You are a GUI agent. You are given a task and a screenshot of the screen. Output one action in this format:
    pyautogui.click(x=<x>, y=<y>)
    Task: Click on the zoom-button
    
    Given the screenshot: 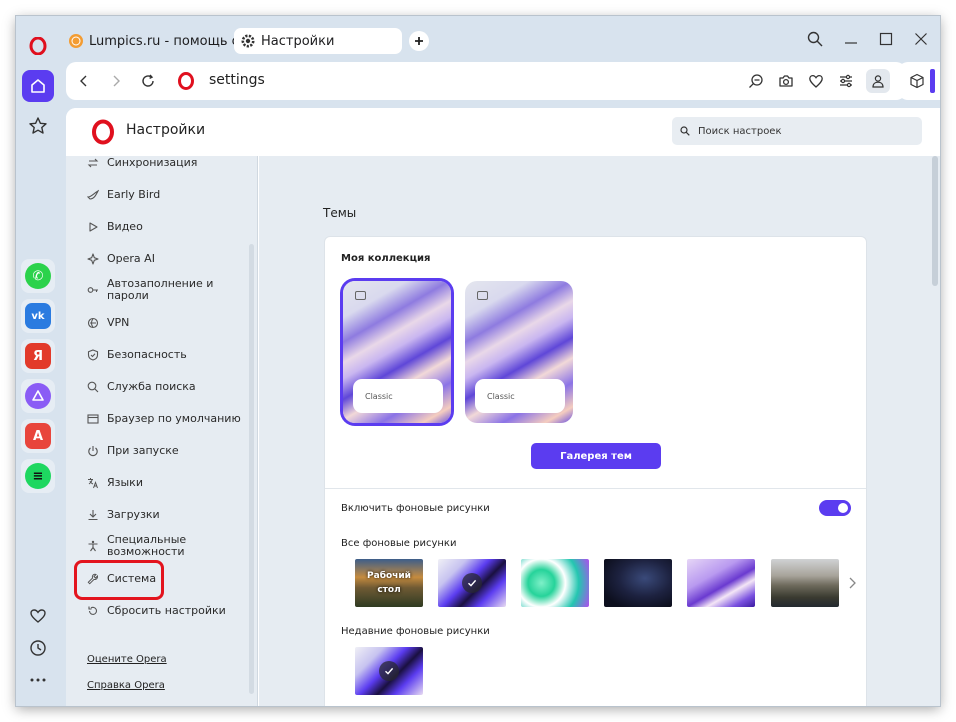 What is the action you would take?
    pyautogui.click(x=756, y=81)
    